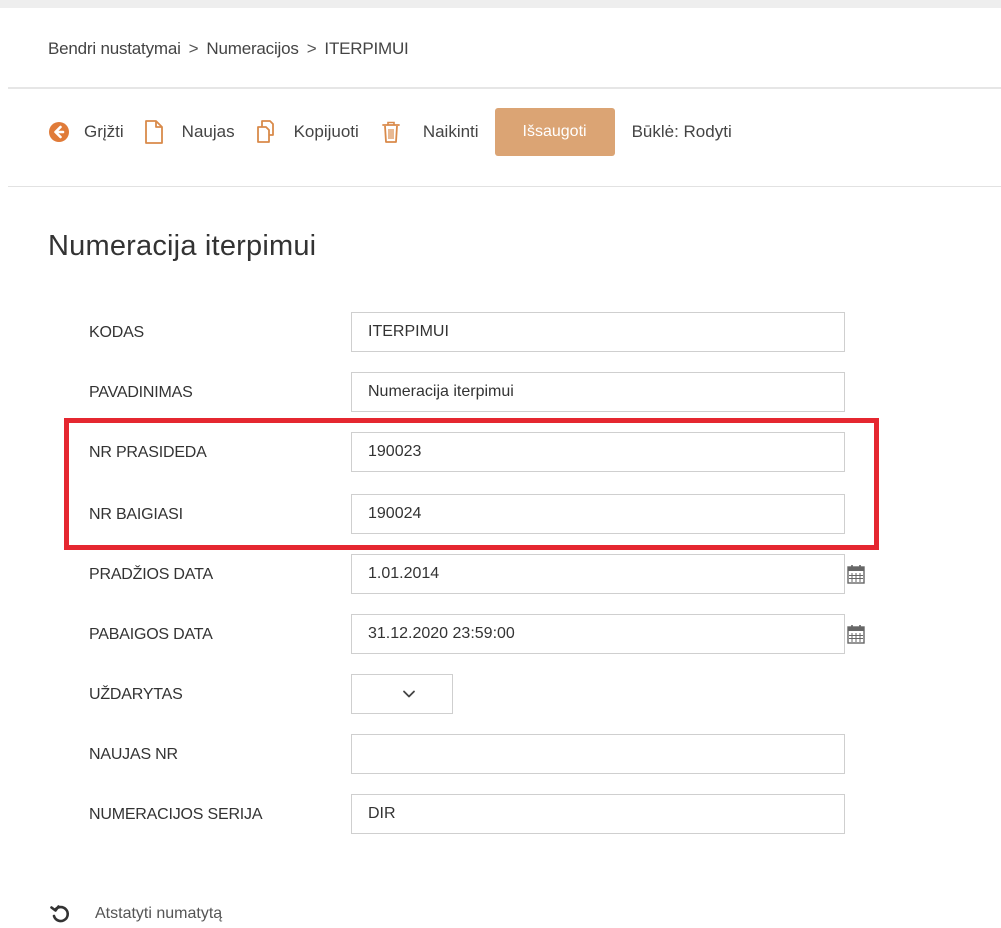 Image resolution: width=1001 pixels, height=928 pixels. I want to click on new-document-icon, so click(154, 132).